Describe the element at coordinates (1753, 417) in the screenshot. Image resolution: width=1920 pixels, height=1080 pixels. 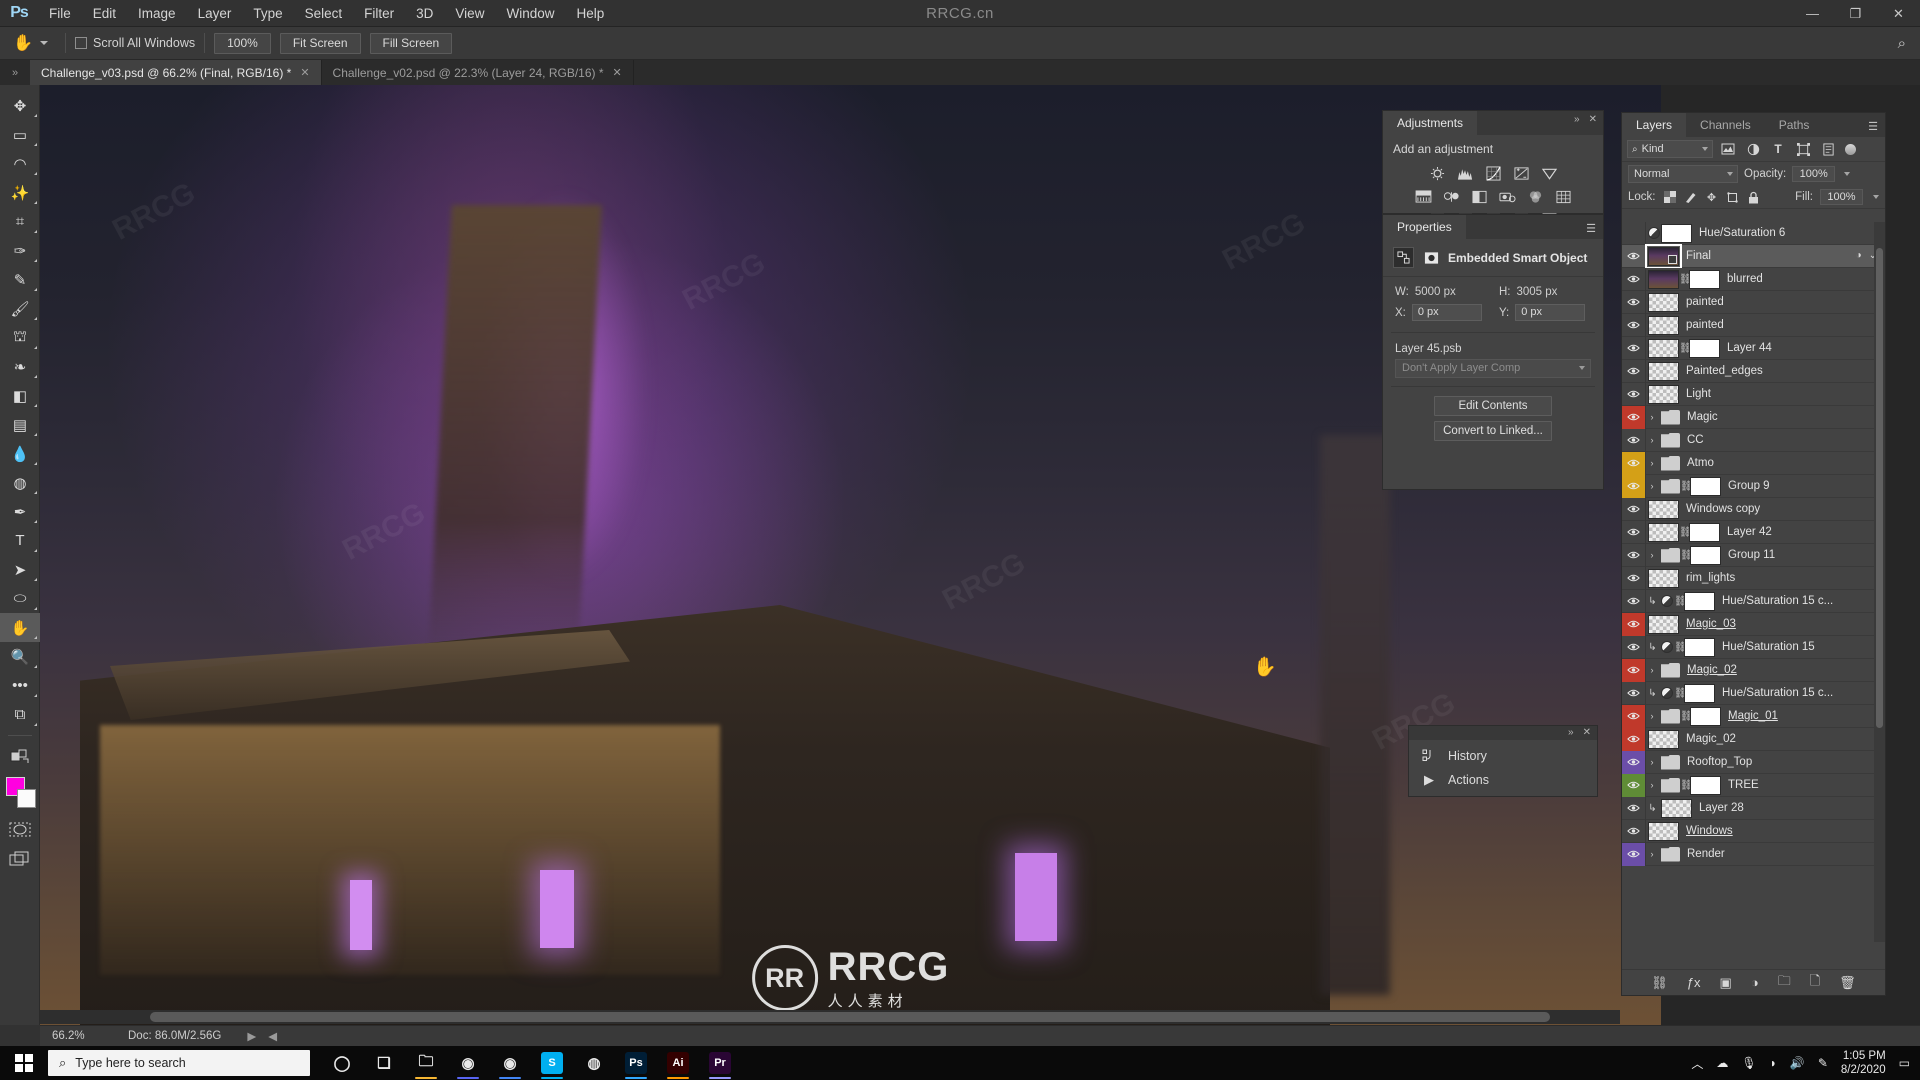
I see `layer-row: › Magic` at that location.